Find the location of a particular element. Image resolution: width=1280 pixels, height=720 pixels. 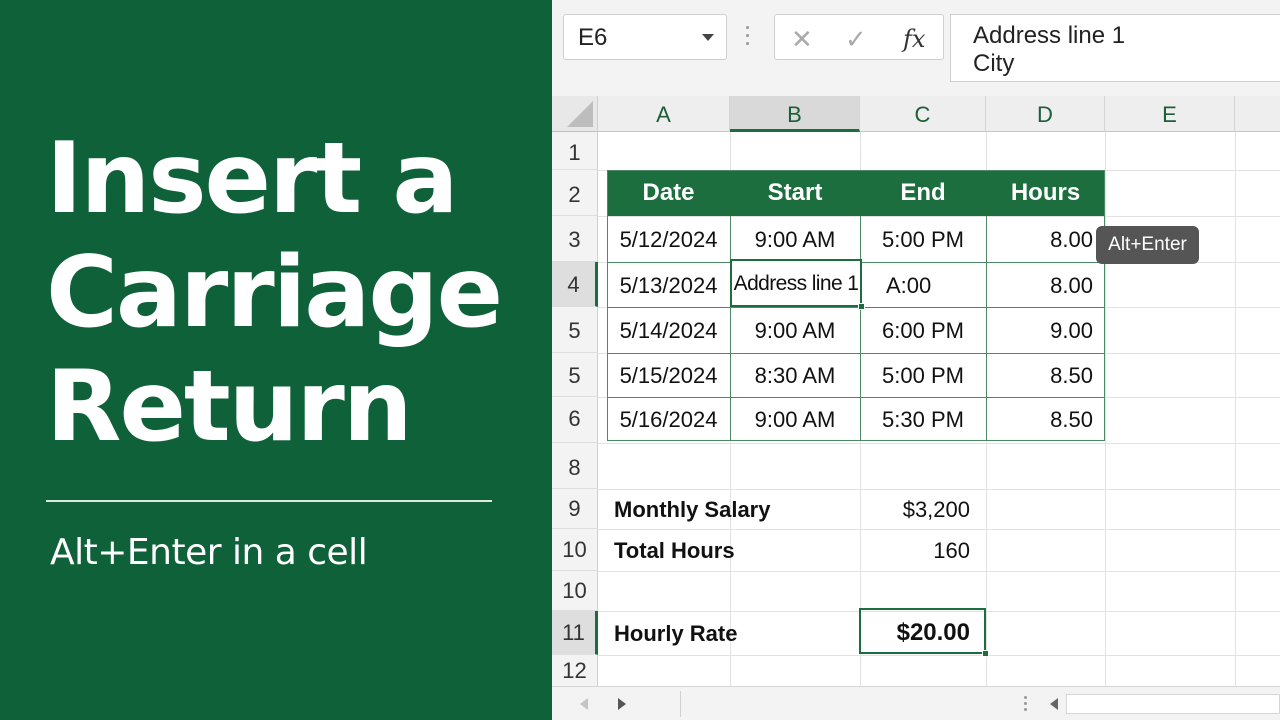

check-icon: ✓ is located at coordinates (856, 39).